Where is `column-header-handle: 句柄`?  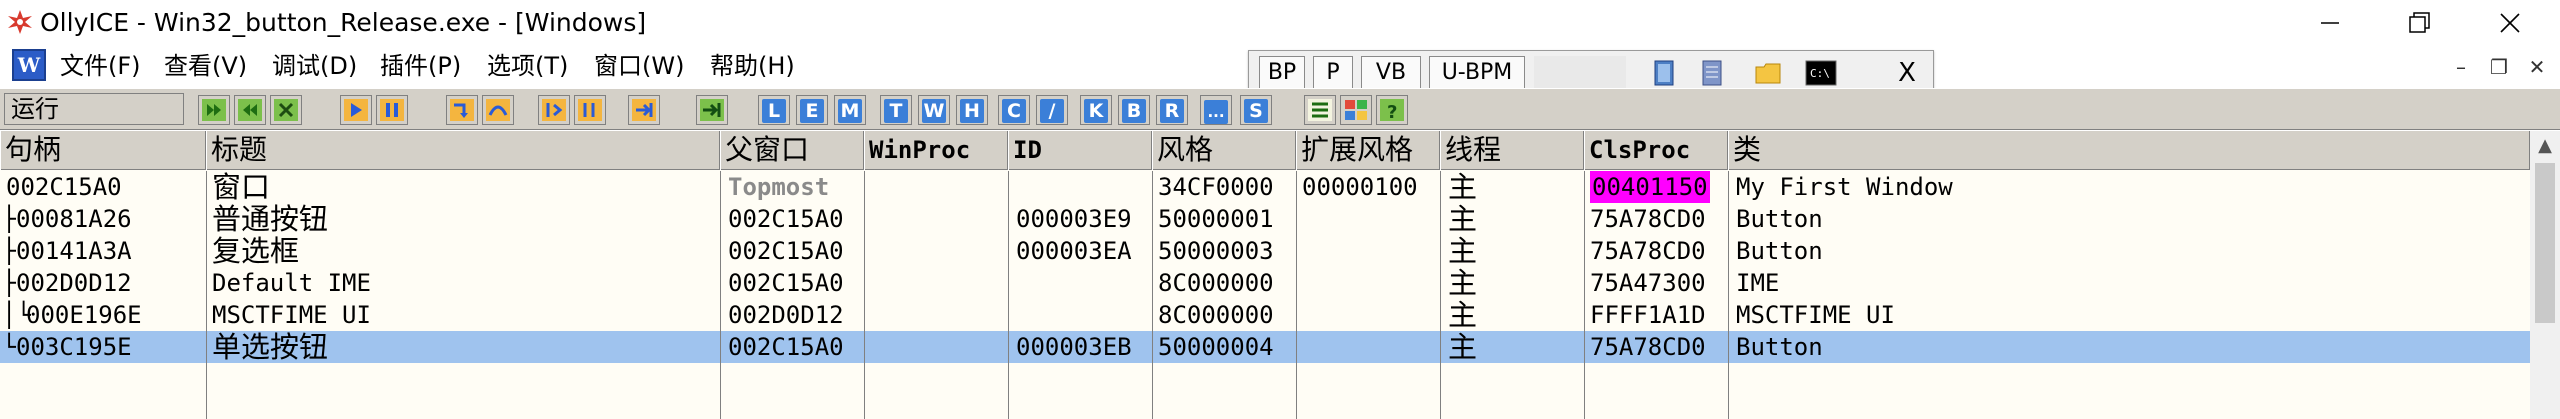 column-header-handle: 句柄 is located at coordinates (103, 150).